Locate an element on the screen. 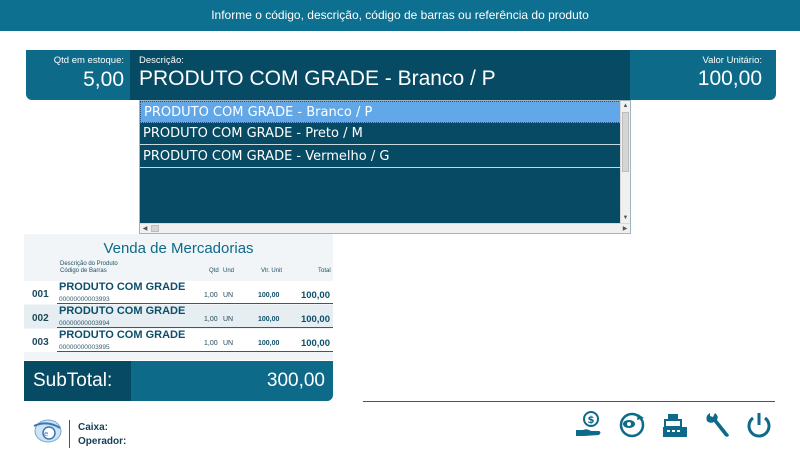  col-header-barcode: Código de Barras is located at coordinates (83, 271).